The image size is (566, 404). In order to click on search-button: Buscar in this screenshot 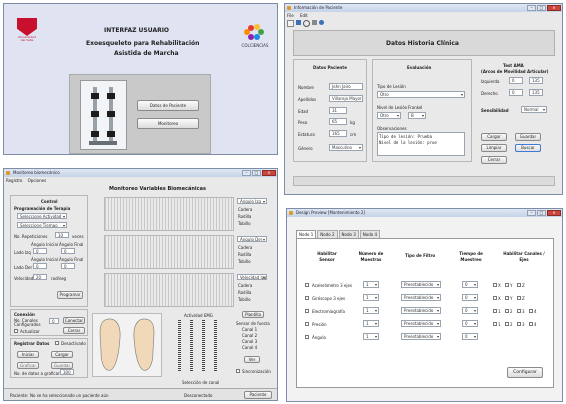, I will do `click(528, 148)`.